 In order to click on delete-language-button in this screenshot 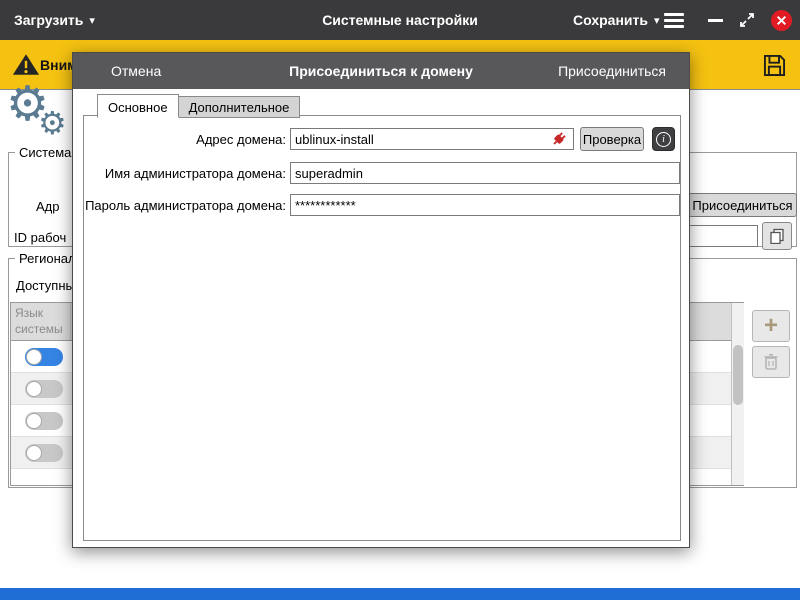, I will do `click(771, 362)`.